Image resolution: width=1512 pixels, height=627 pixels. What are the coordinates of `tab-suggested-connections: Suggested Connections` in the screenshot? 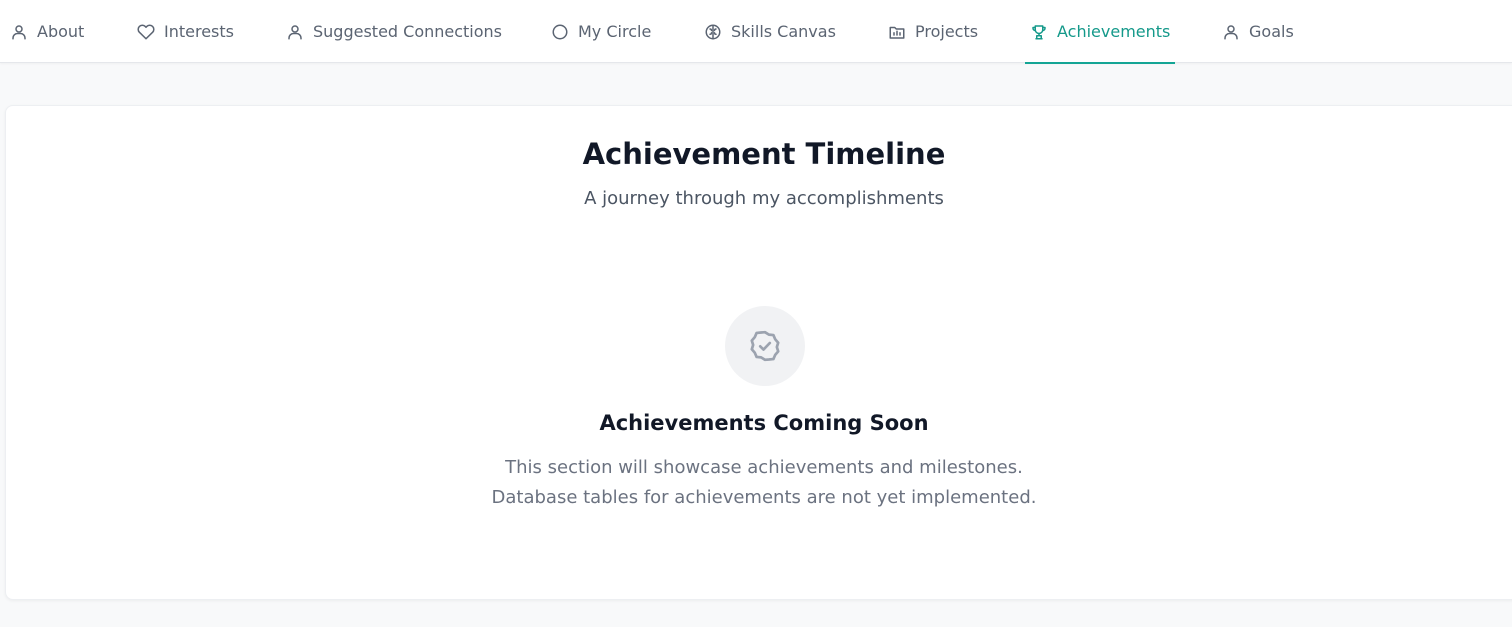 It's located at (394, 31).